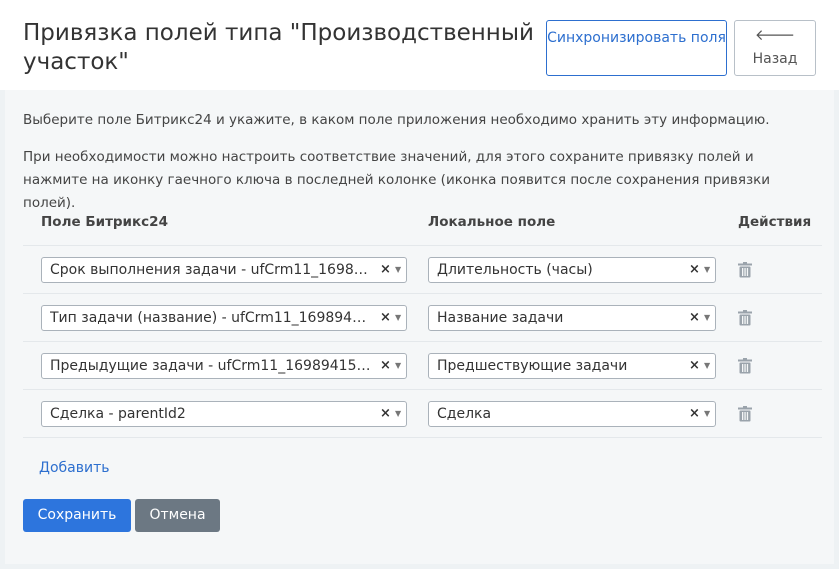  What do you see at coordinates (775, 35) in the screenshot?
I see `arrow-left-icon: 🡐` at bounding box center [775, 35].